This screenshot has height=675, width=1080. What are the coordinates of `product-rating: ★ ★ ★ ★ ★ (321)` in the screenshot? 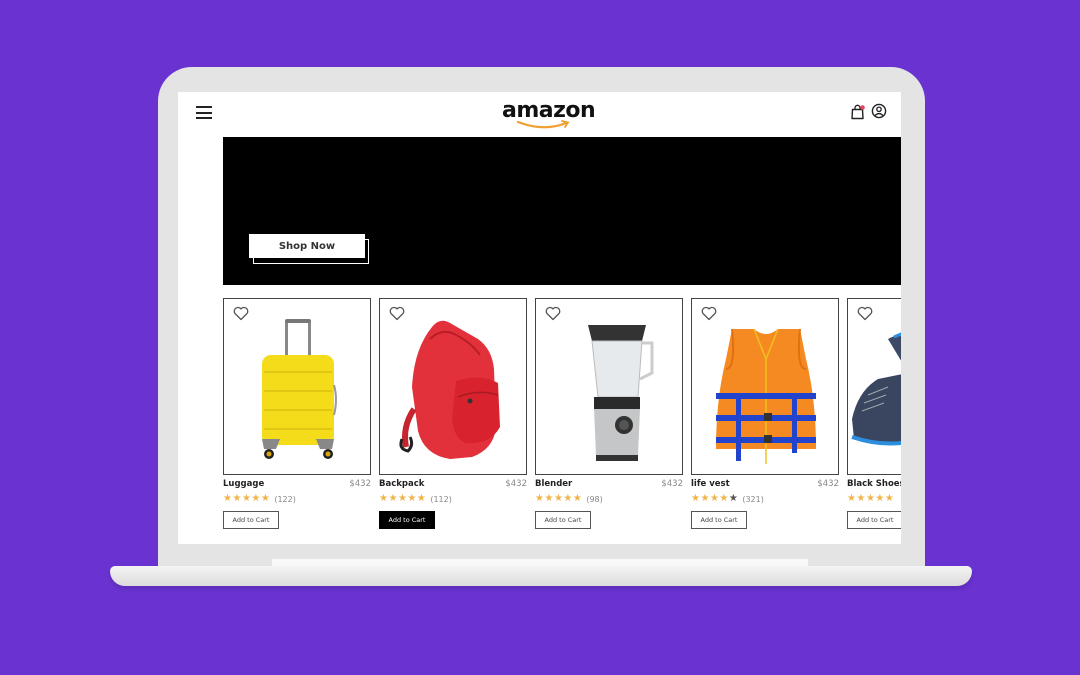 It's located at (727, 499).